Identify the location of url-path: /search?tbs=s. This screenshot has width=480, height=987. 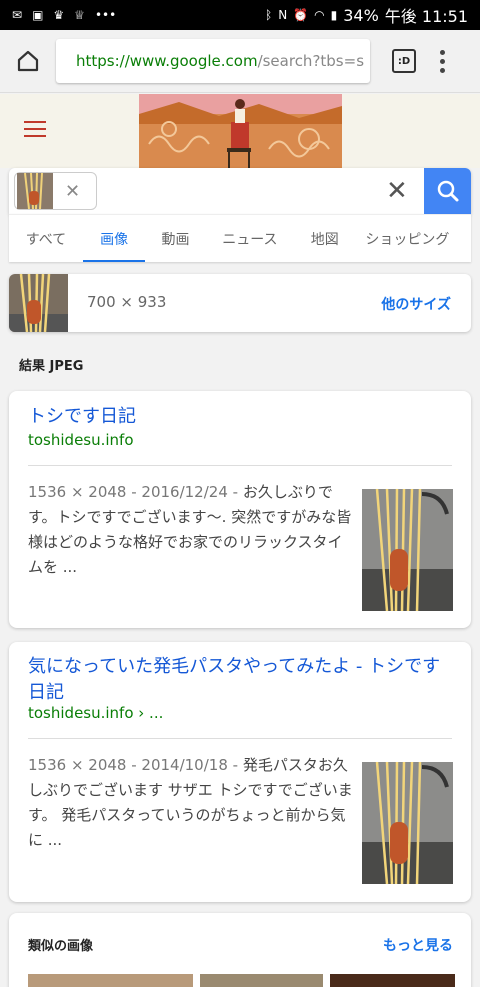
(311, 61).